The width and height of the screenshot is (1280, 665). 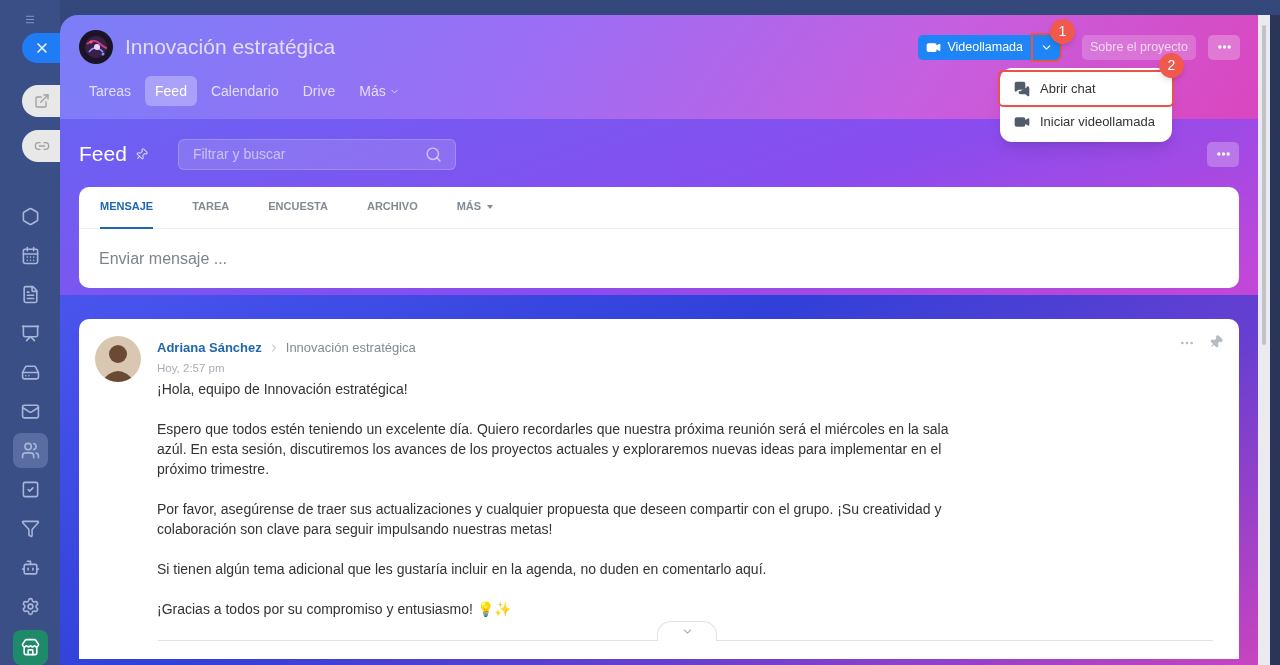 What do you see at coordinates (30, 606) in the screenshot?
I see `settings-icon` at bounding box center [30, 606].